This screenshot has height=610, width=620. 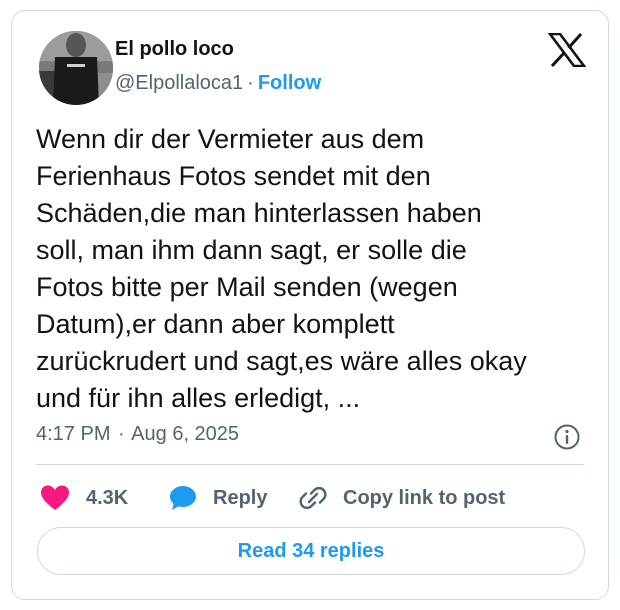 I want to click on copy-link-button: Copy link to post, so click(x=402, y=498).